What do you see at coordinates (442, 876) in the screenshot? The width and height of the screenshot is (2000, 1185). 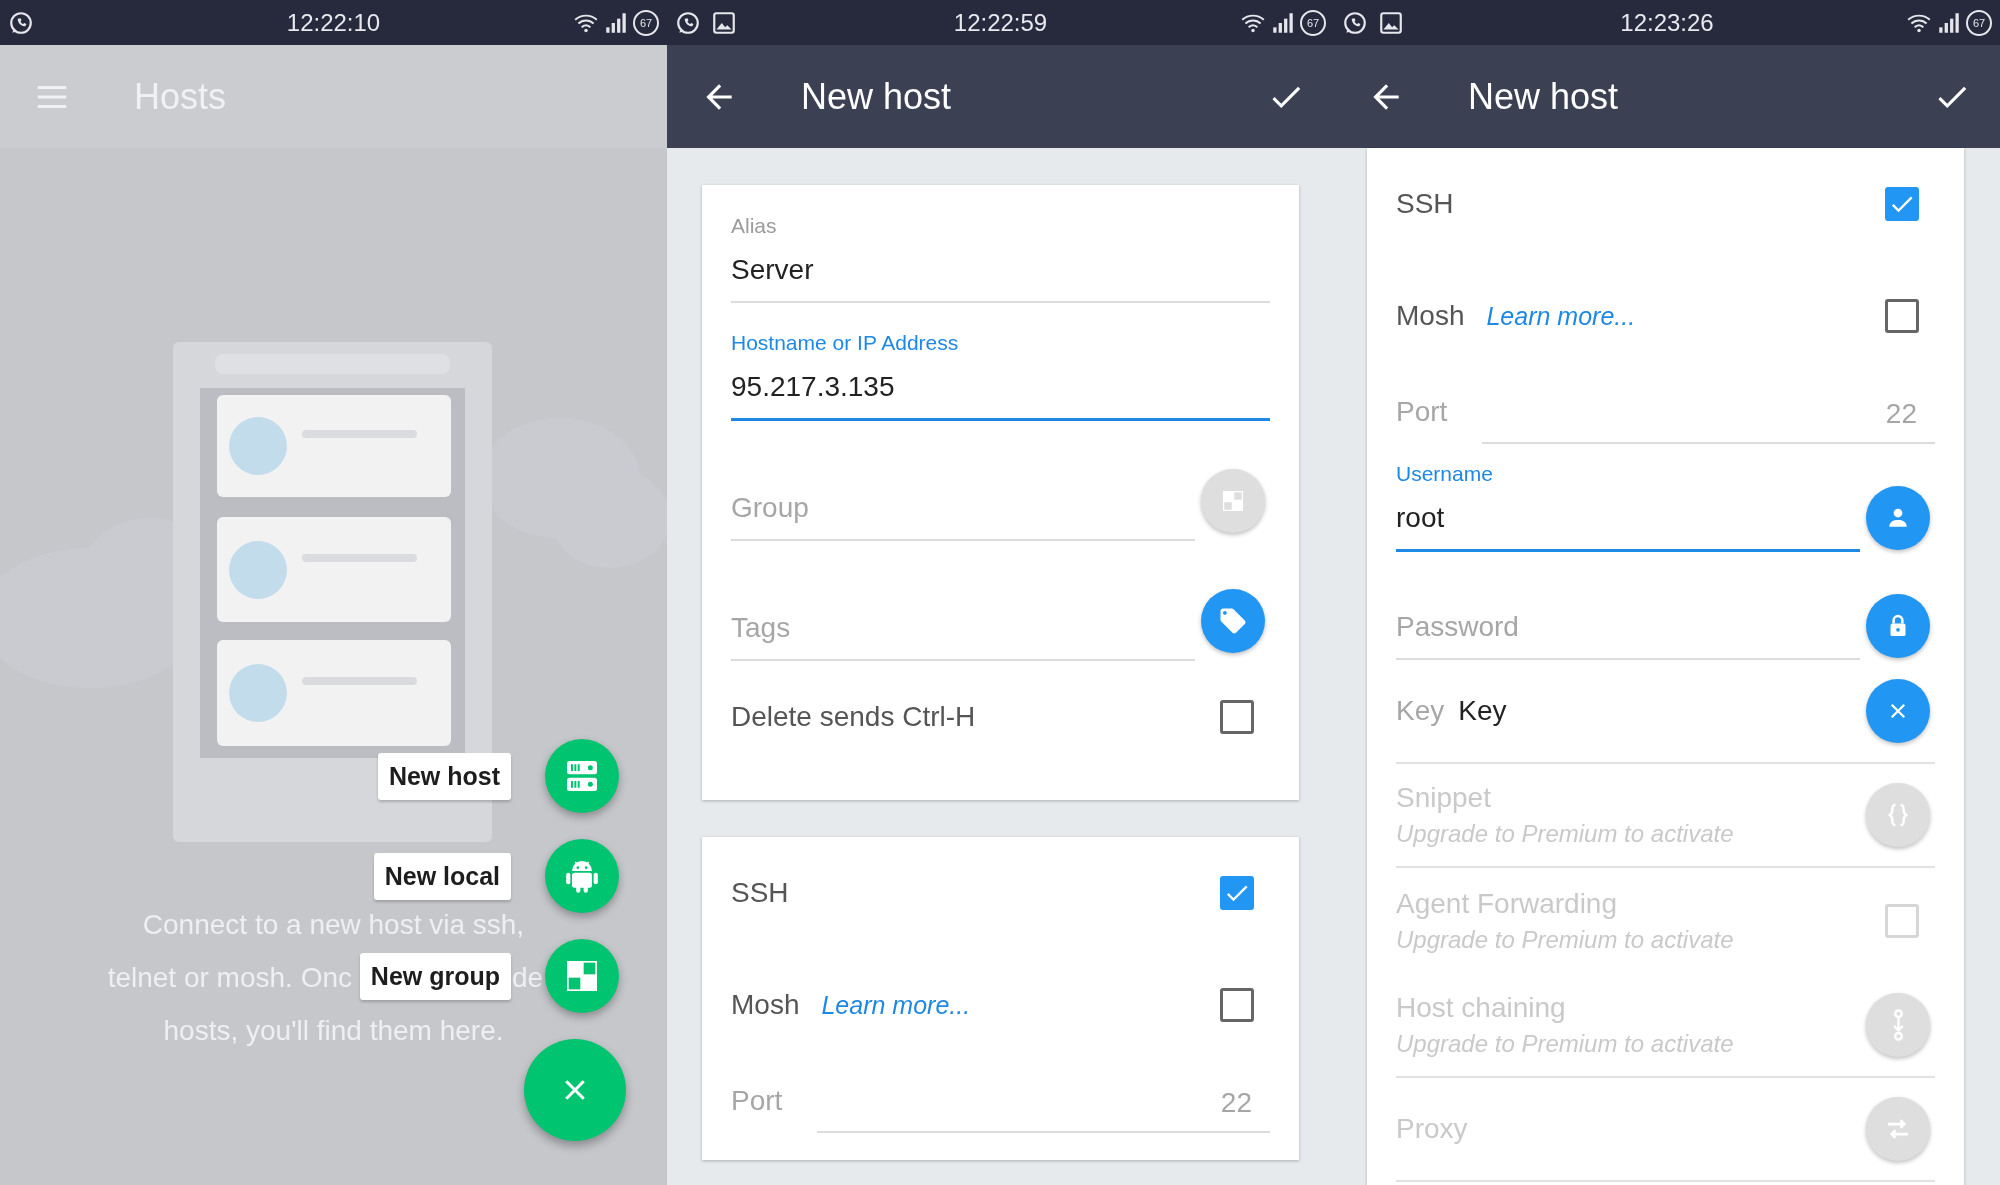 I see `fab-label: New local` at bounding box center [442, 876].